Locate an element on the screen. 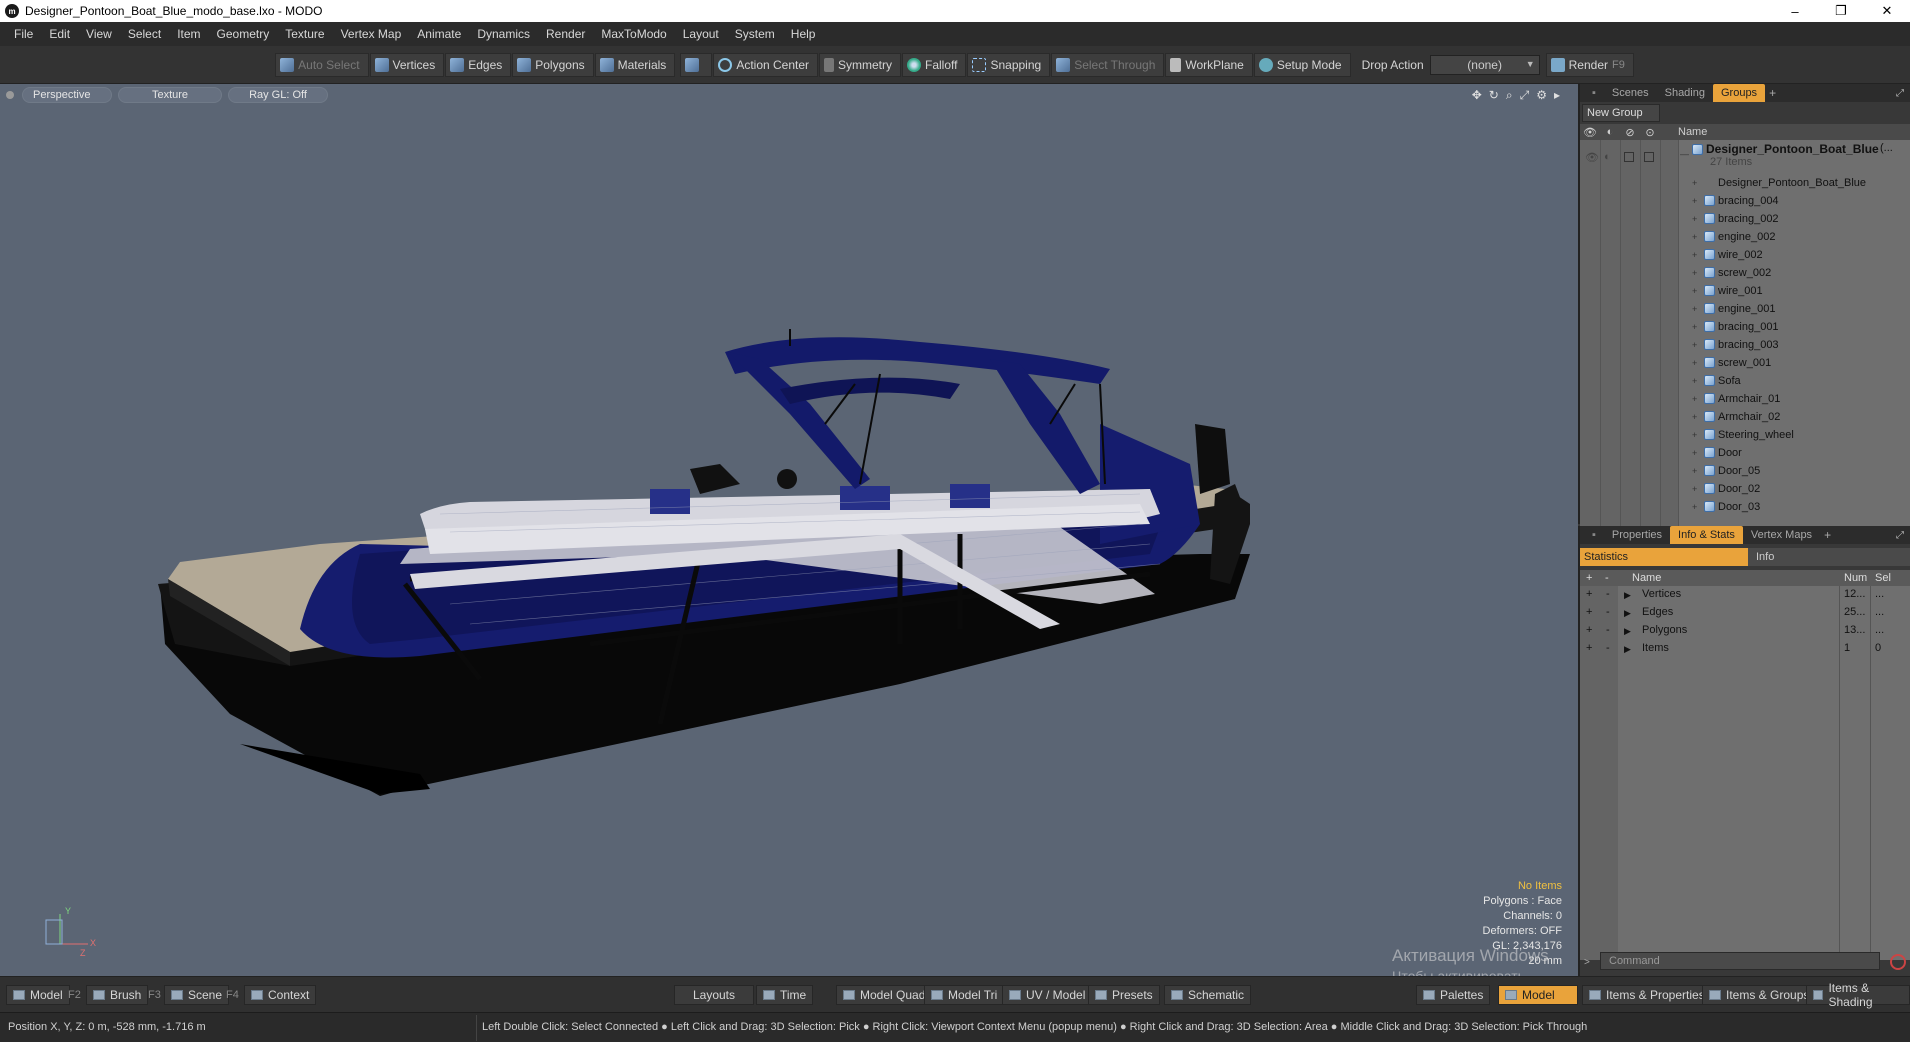  ray-gl-tab: Ray GL: Off is located at coordinates (278, 95).